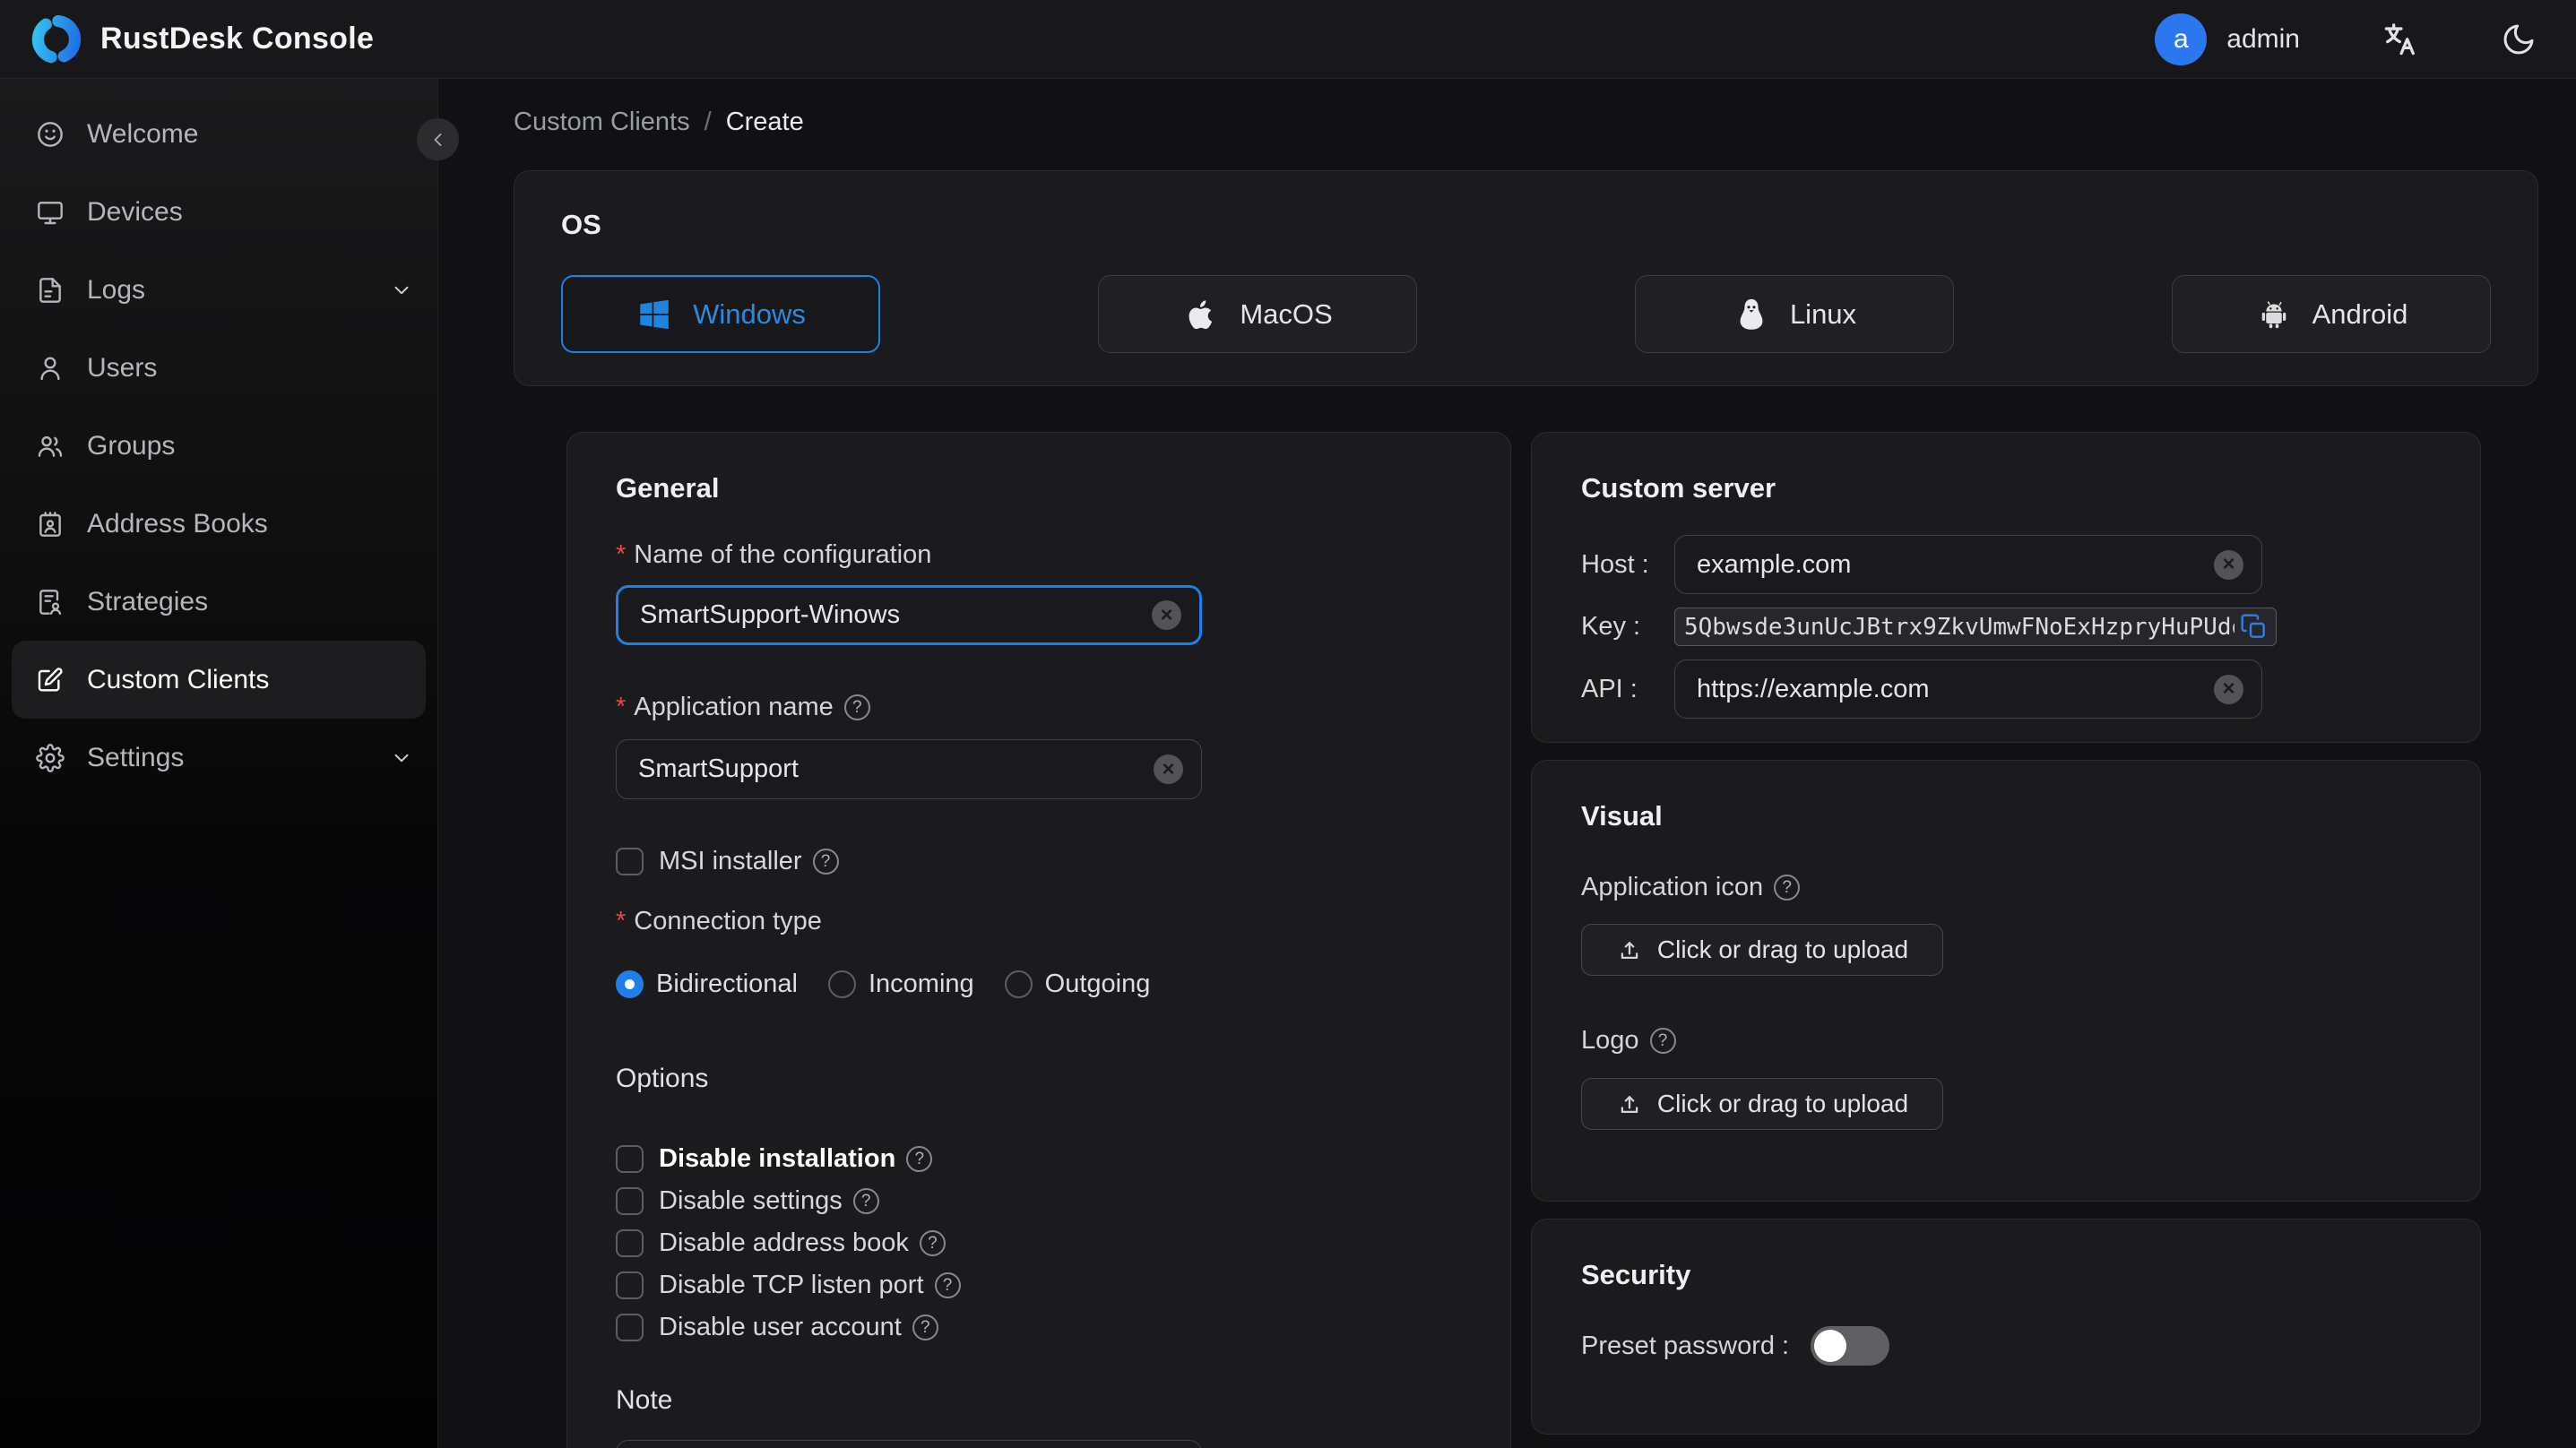 The height and width of the screenshot is (1448, 2576). I want to click on sidebar-item-label: Users, so click(122, 367).